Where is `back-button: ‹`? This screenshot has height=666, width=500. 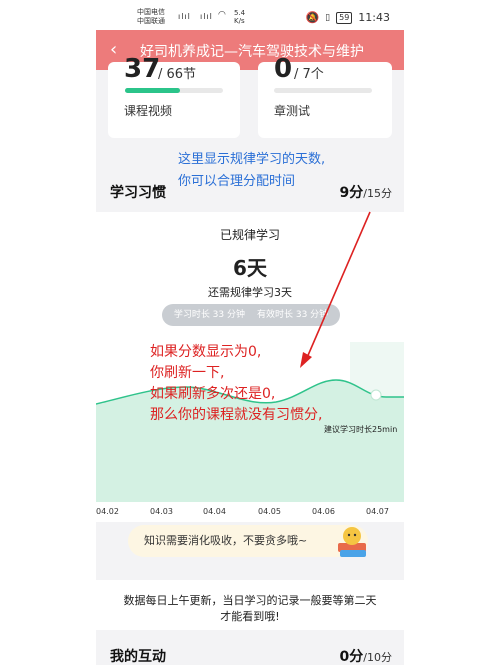 back-button: ‹ is located at coordinates (113, 49).